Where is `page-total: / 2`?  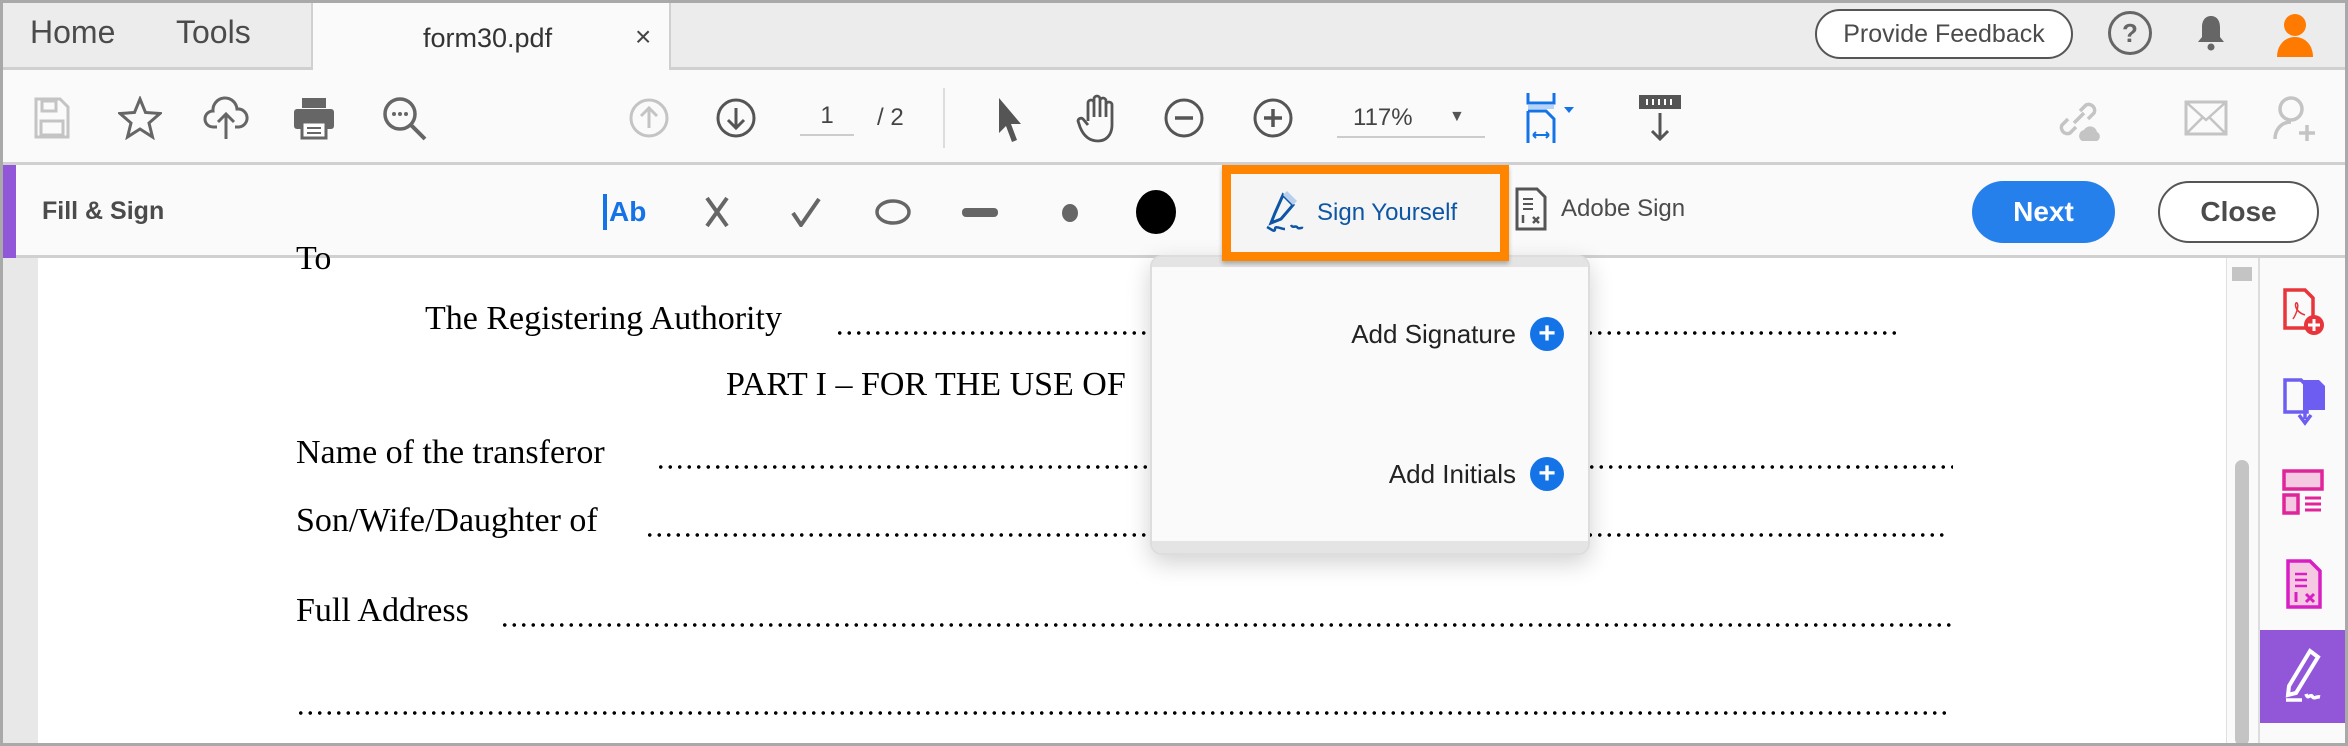
page-total: / 2 is located at coordinates (890, 117).